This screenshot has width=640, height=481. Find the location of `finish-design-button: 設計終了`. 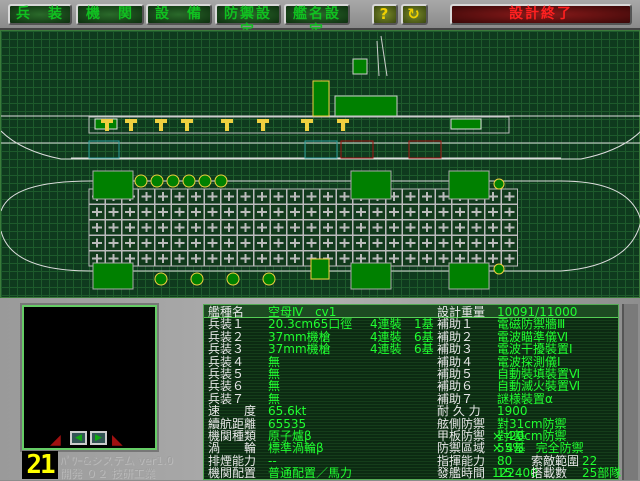

finish-design-button: 設計終了 is located at coordinates (541, 14).